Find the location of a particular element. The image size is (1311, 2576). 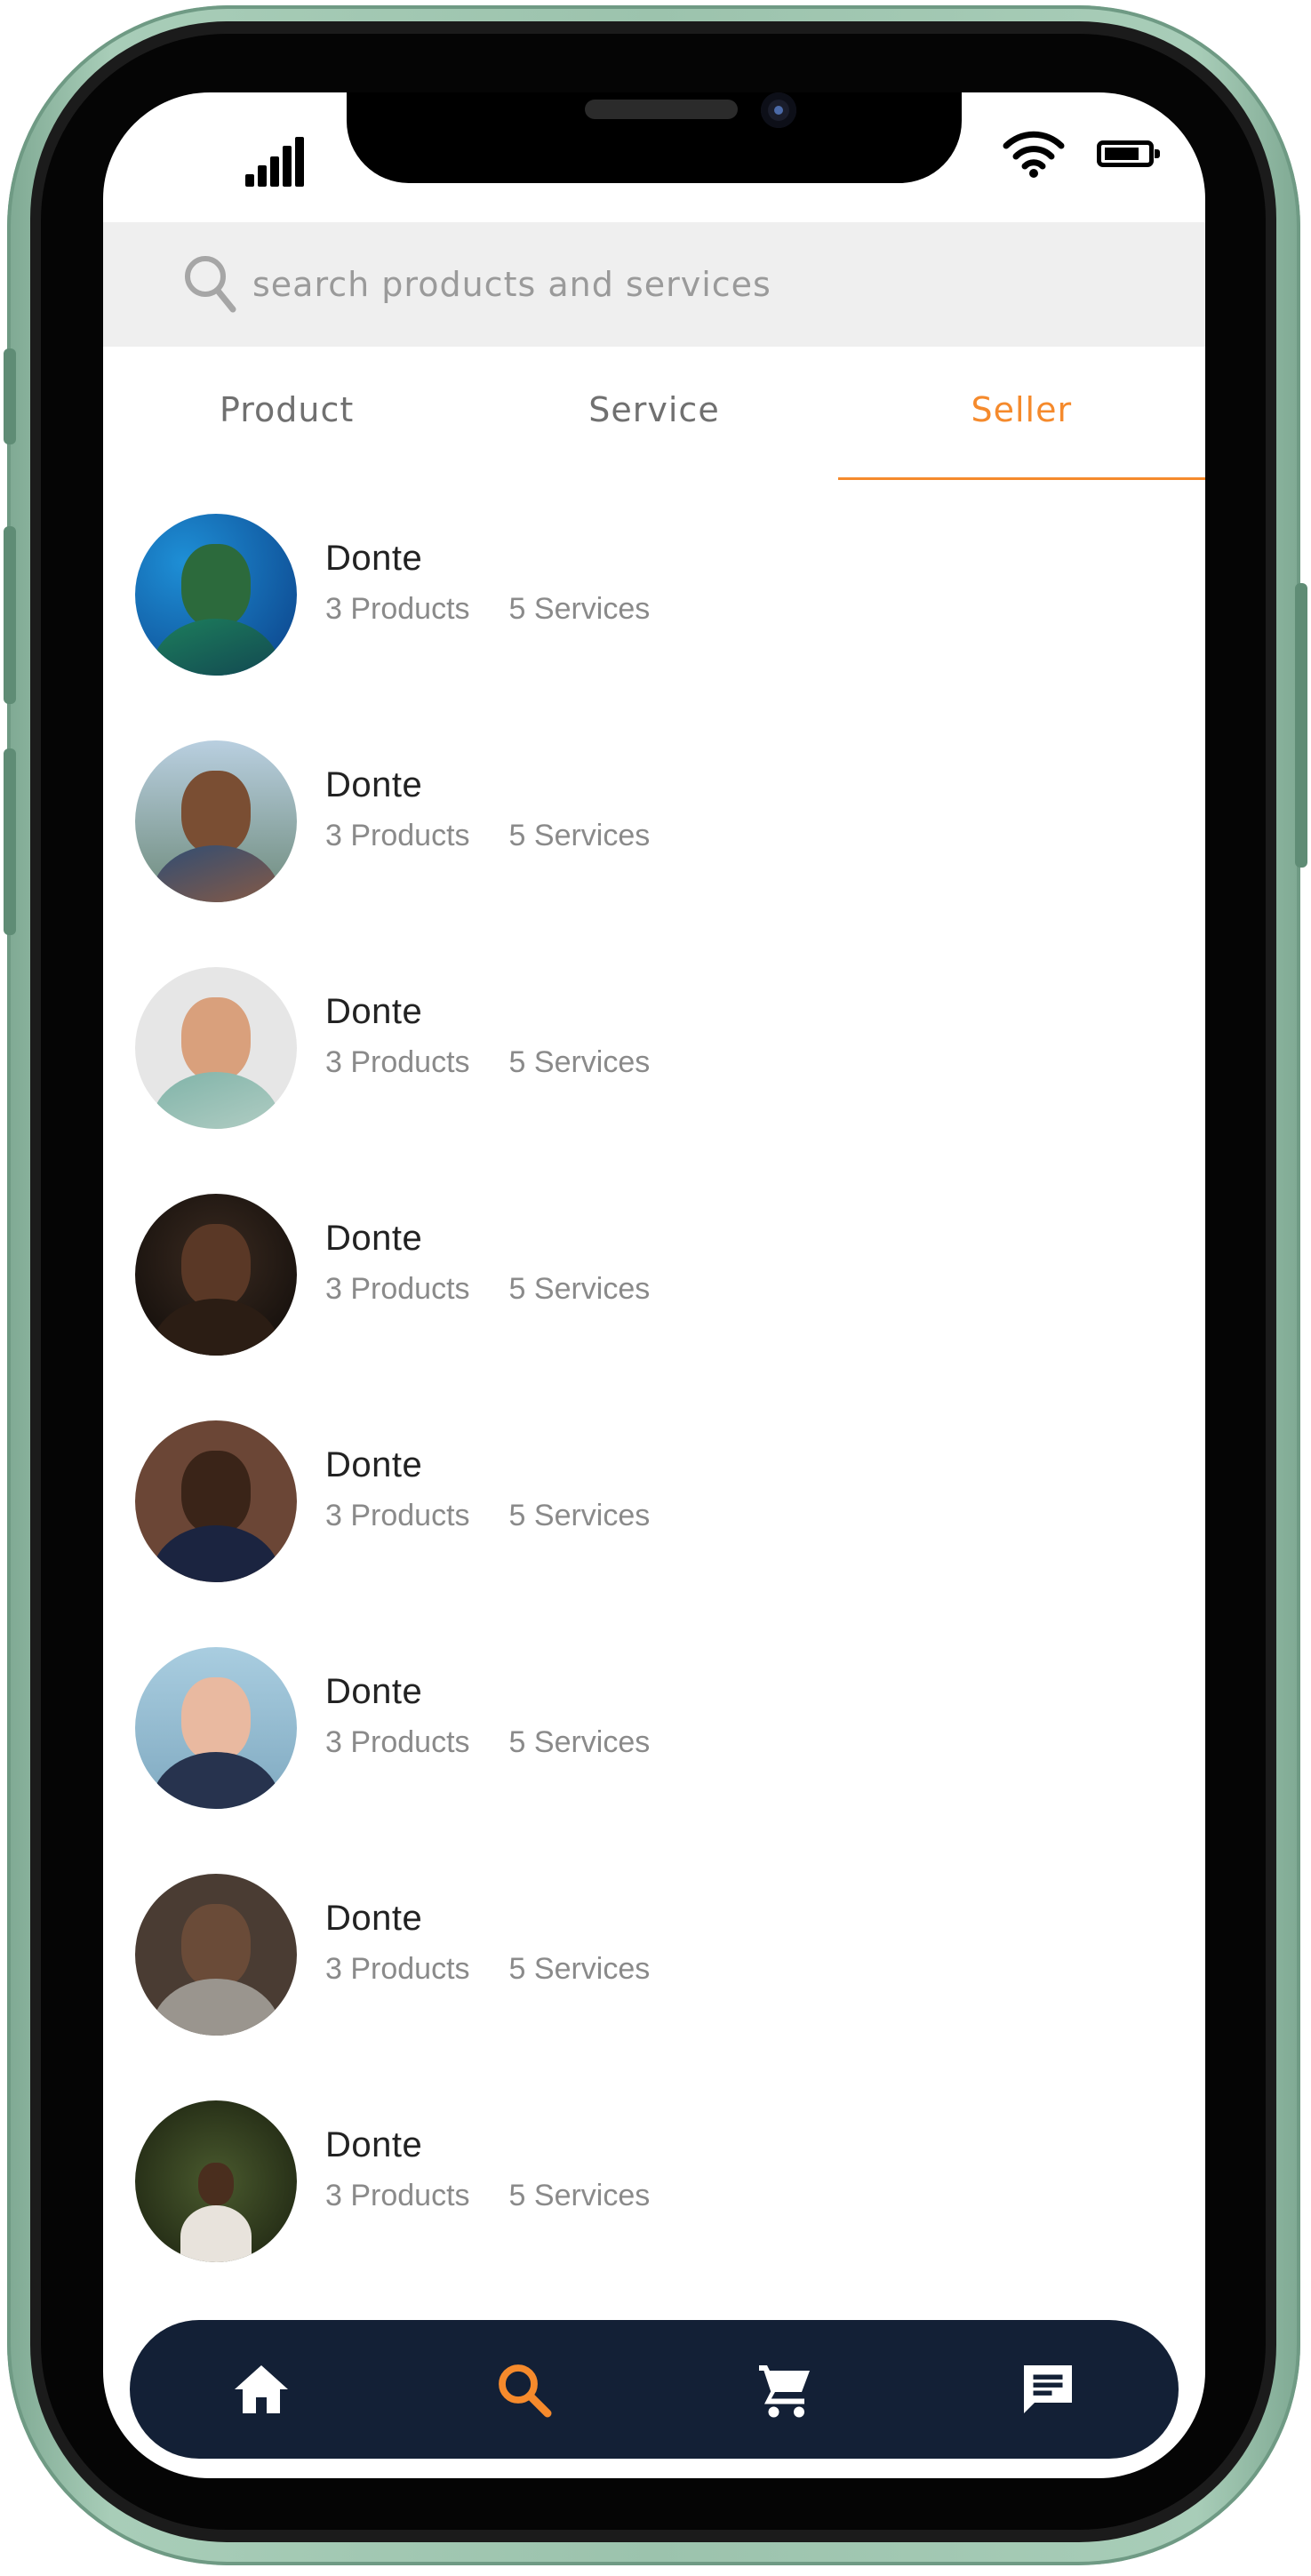

speaker is located at coordinates (661, 109).